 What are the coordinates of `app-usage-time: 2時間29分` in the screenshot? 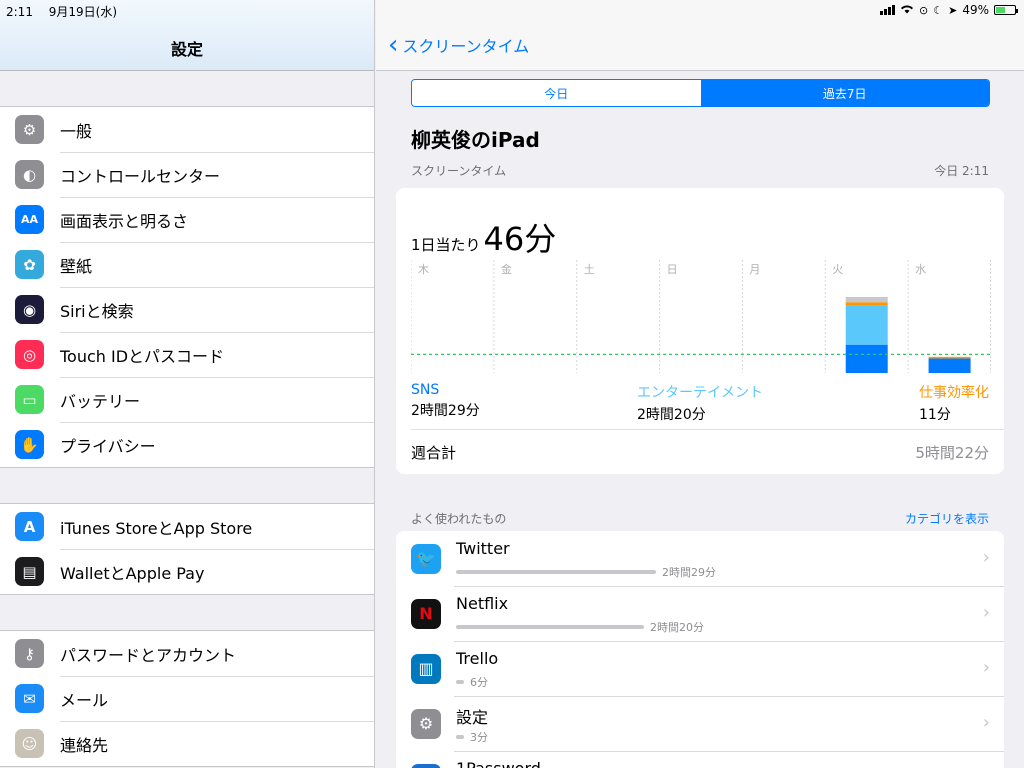 It's located at (689, 572).